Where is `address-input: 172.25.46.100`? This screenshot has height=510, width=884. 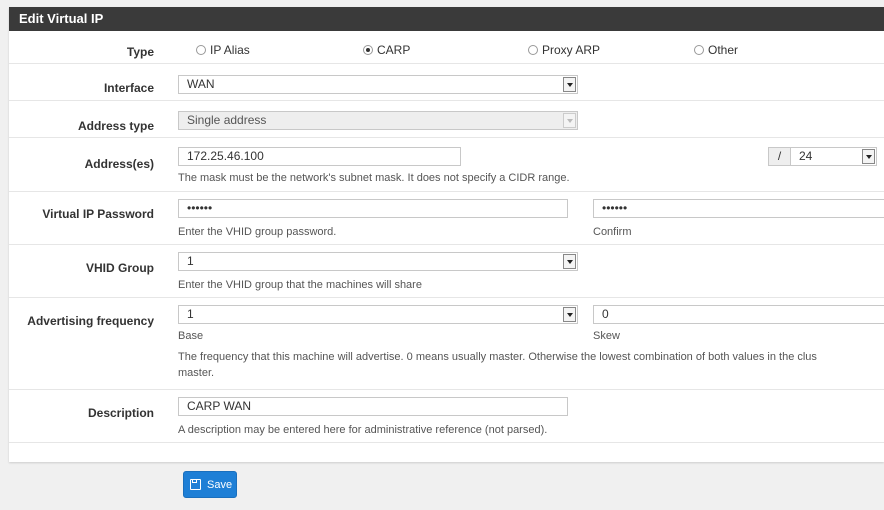
address-input: 172.25.46.100 is located at coordinates (319, 156).